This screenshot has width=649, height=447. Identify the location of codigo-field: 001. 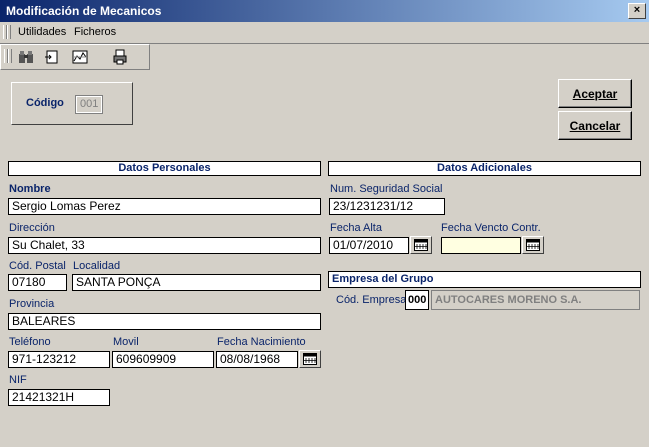
(89, 104).